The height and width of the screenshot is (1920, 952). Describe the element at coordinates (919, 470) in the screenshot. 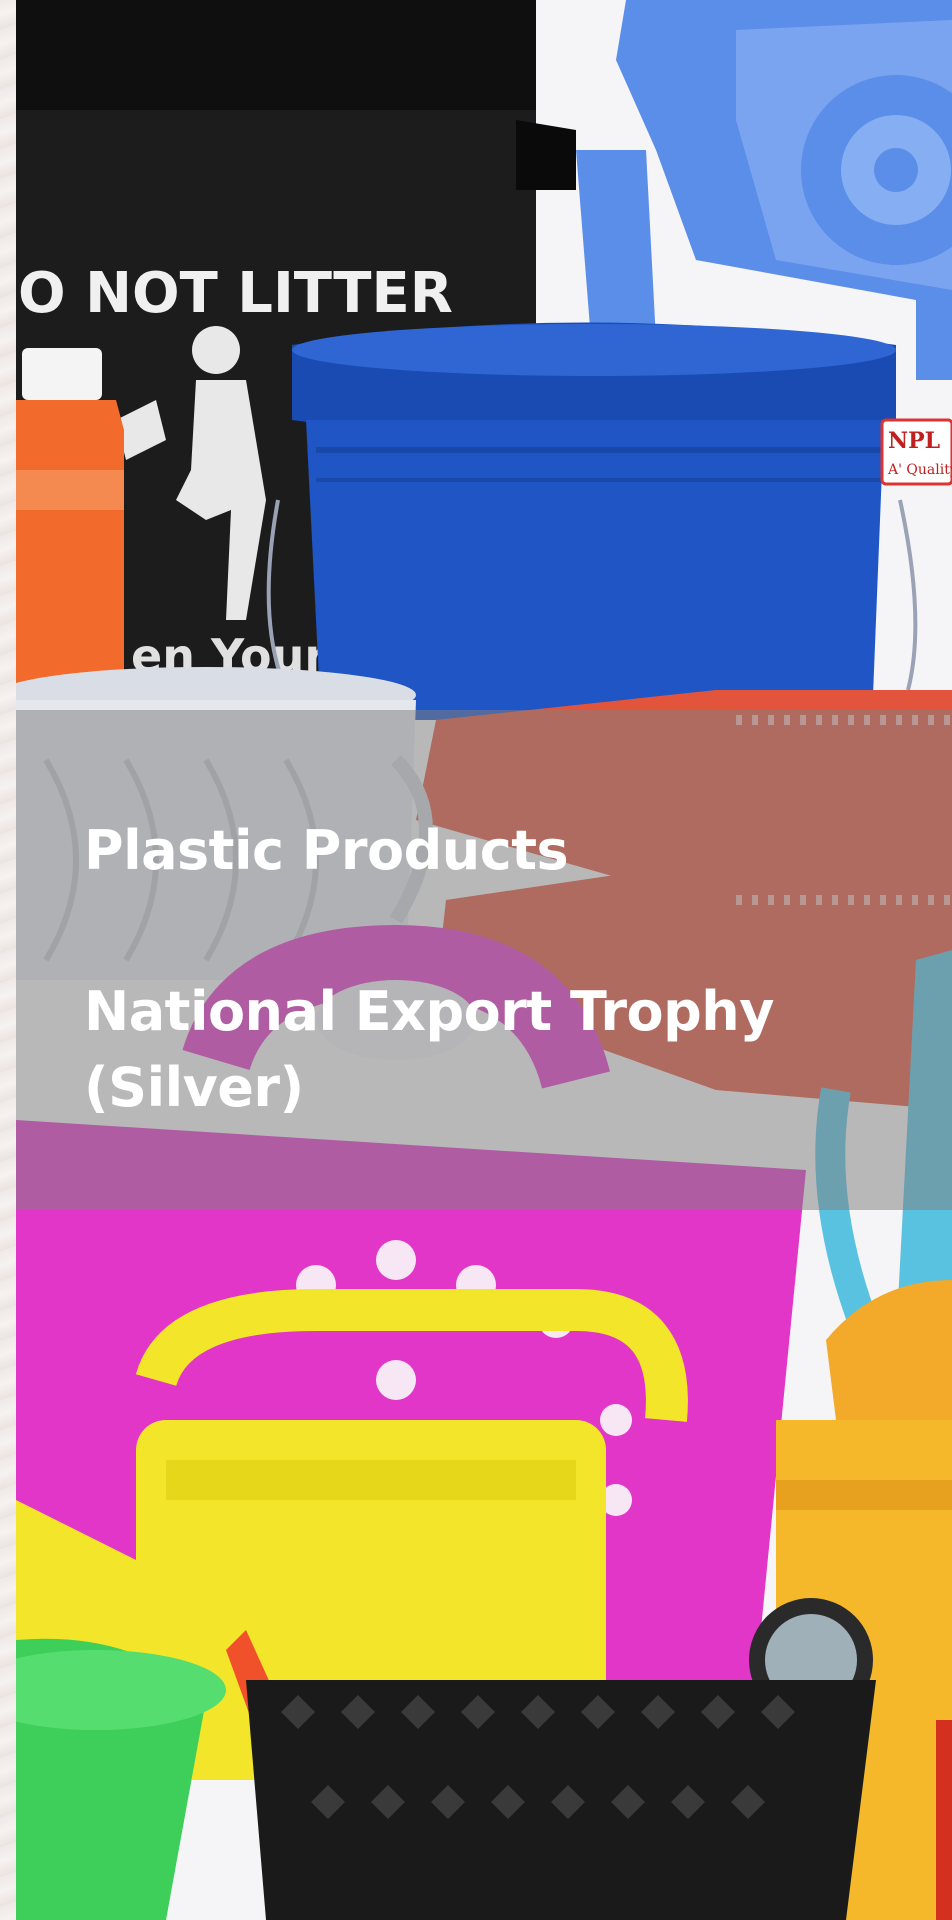

I see `bucket-quality-label: A' Quality` at that location.